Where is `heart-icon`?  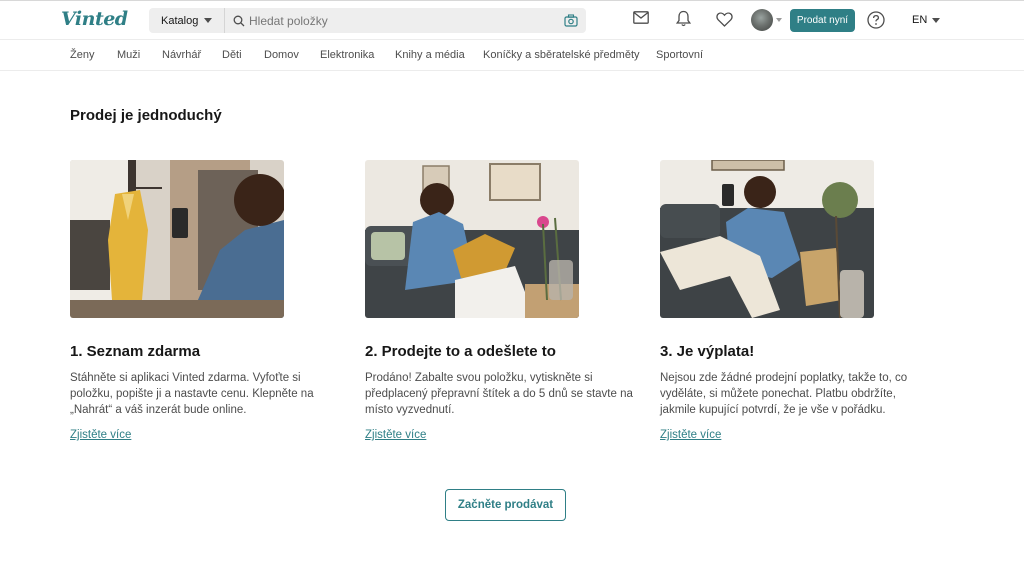
heart-icon is located at coordinates (724, 22).